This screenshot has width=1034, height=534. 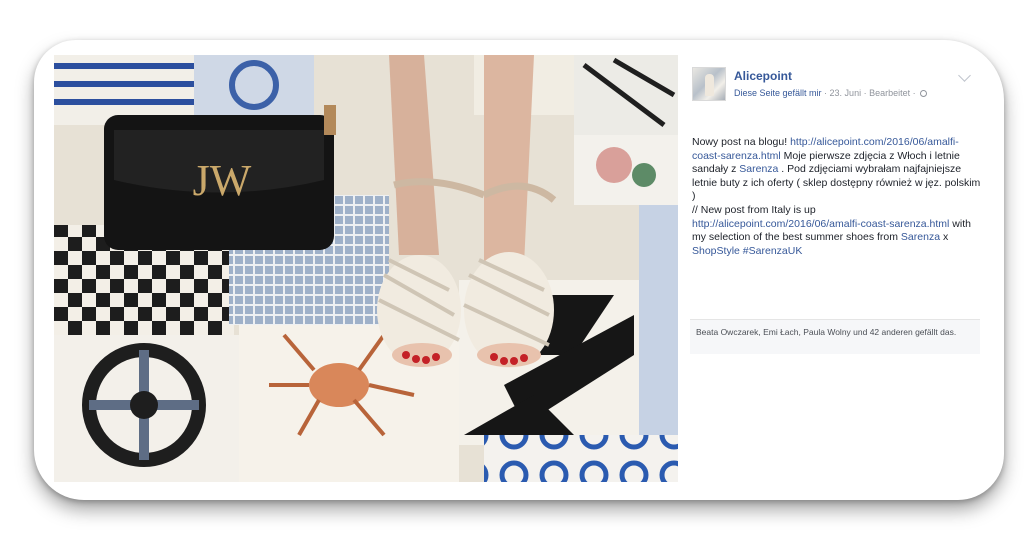 What do you see at coordinates (754, 209) in the screenshot?
I see `text-segment: // New post from Italy is up` at bounding box center [754, 209].